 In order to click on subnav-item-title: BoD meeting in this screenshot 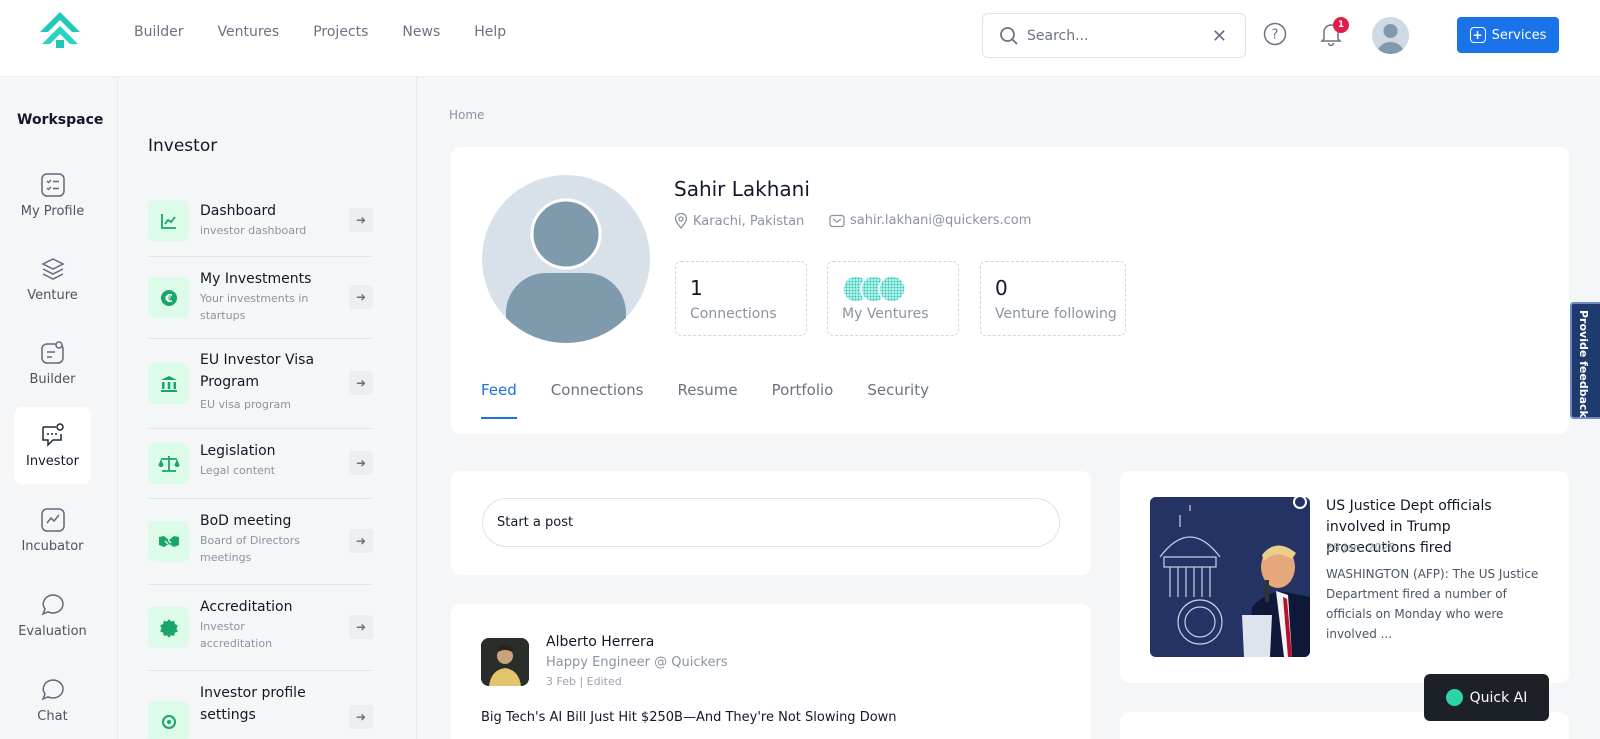, I will do `click(246, 521)`.